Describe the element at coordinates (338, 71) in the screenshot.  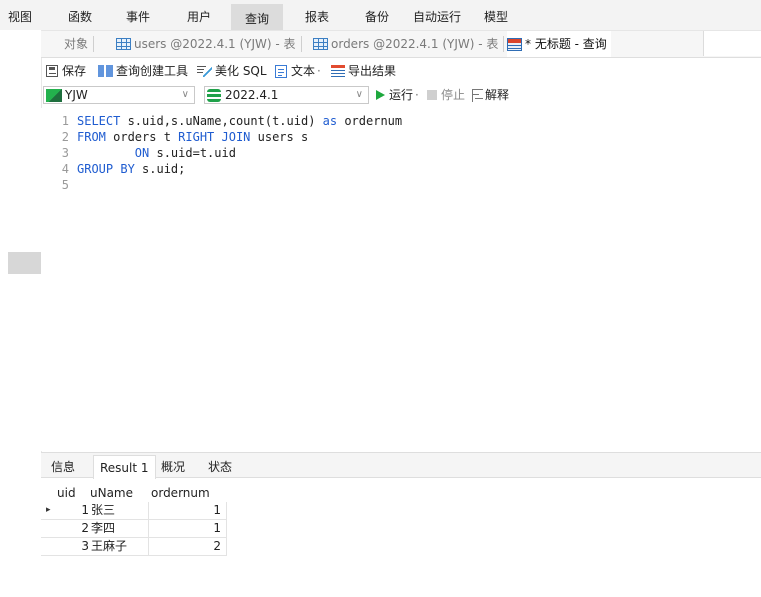
I see `export-icon` at that location.